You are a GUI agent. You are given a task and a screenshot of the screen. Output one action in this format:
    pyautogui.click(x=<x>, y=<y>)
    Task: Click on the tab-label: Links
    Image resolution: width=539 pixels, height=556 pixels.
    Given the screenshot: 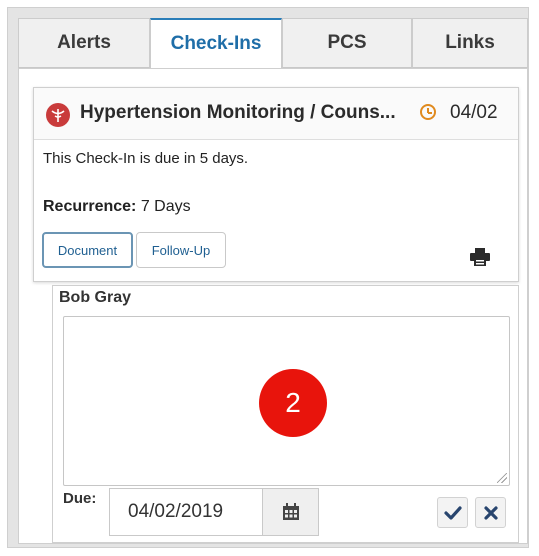 What is the action you would take?
    pyautogui.click(x=470, y=42)
    